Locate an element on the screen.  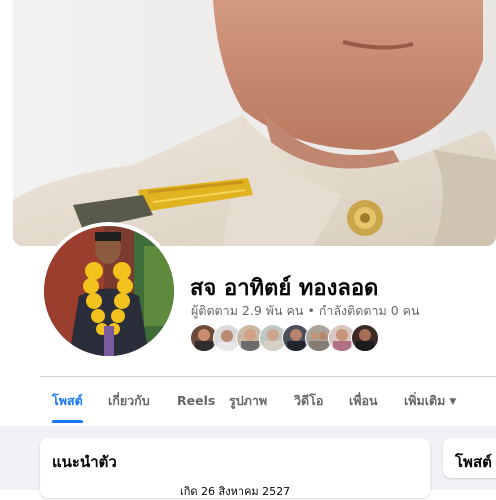
follow-stats: ผู้ติดตาม 2.9 พัน คน • กำลังติดตาม 0 คน is located at coordinates (305, 311).